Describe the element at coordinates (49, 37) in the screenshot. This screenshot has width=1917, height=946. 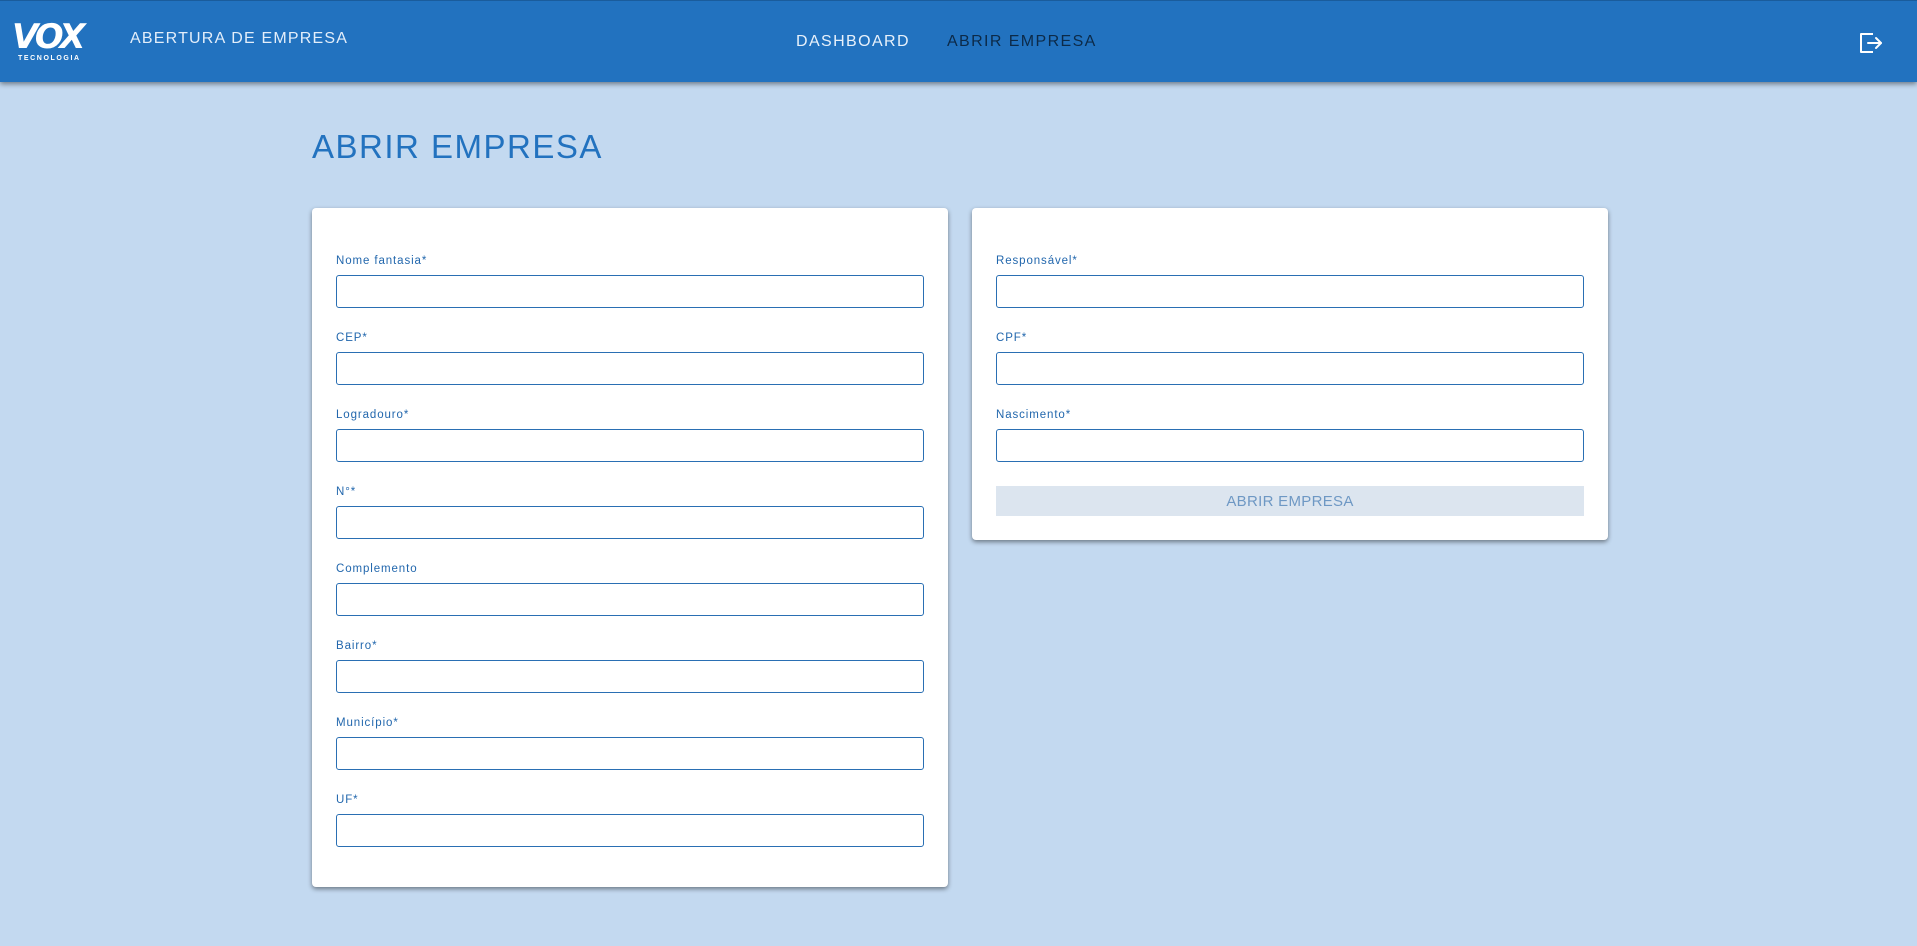
I see `logo-text: VOX` at that location.